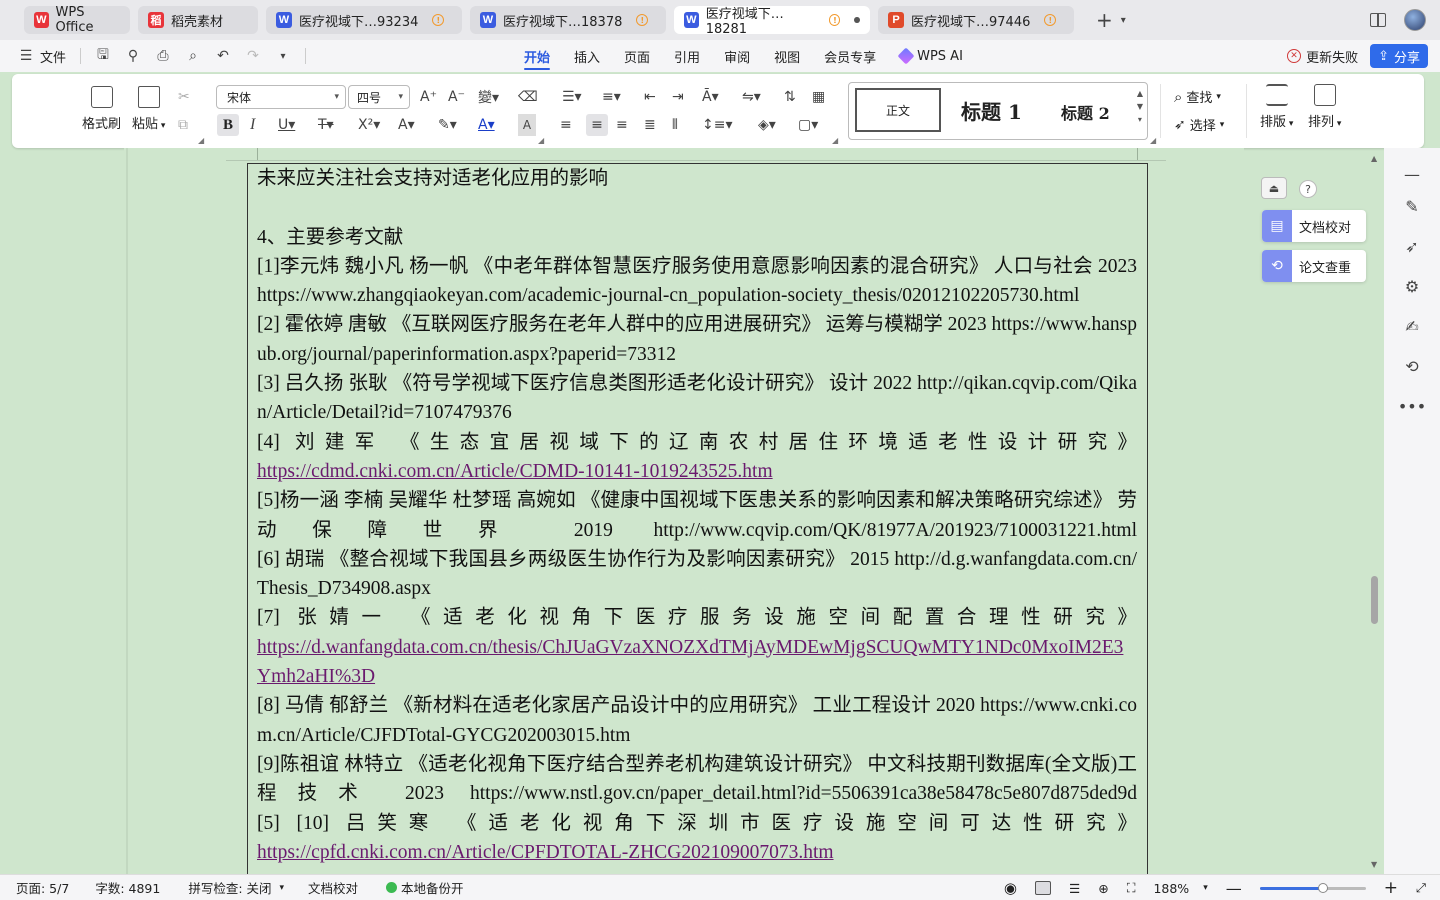  I want to click on style-heading-2: 标题 2, so click(1085, 112).